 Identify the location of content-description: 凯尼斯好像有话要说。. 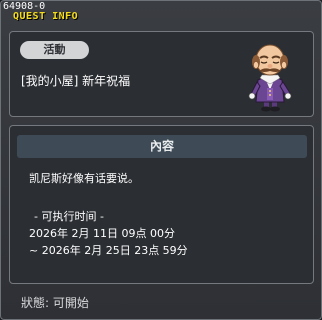
(84, 178).